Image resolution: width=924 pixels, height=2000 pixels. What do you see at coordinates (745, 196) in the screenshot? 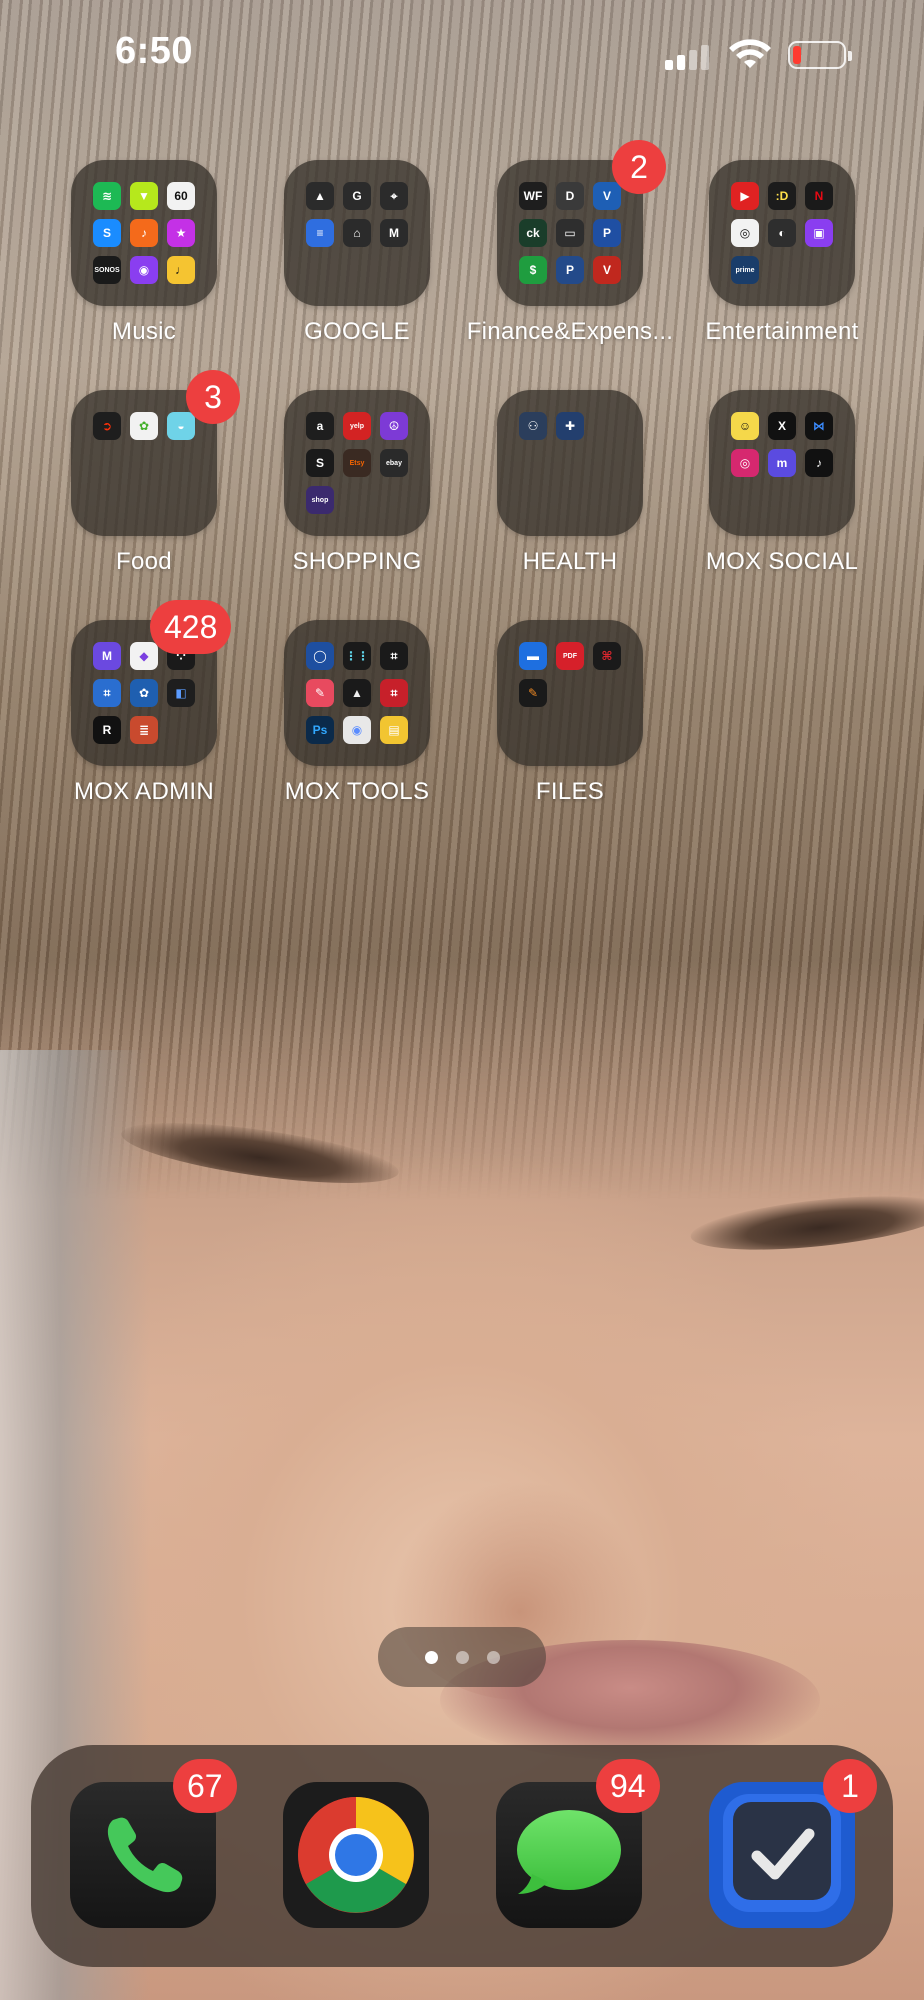
I see `youtube-icon: ▶` at bounding box center [745, 196].